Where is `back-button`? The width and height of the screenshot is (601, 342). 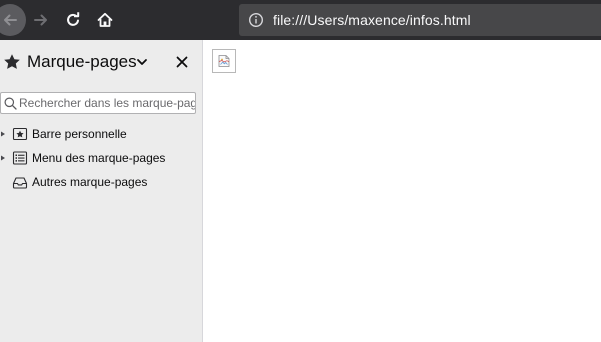
back-button is located at coordinates (13, 20).